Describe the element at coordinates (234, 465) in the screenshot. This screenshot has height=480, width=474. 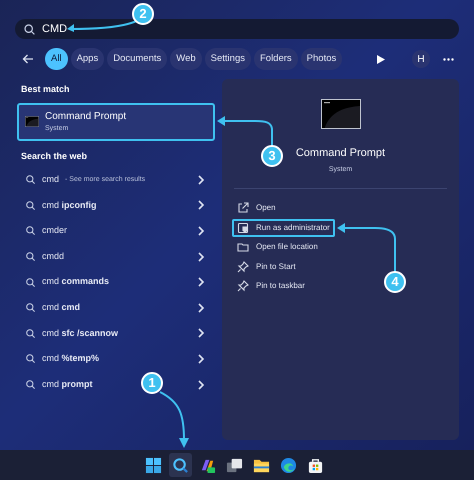
I see `stacked-windows-icon` at that location.